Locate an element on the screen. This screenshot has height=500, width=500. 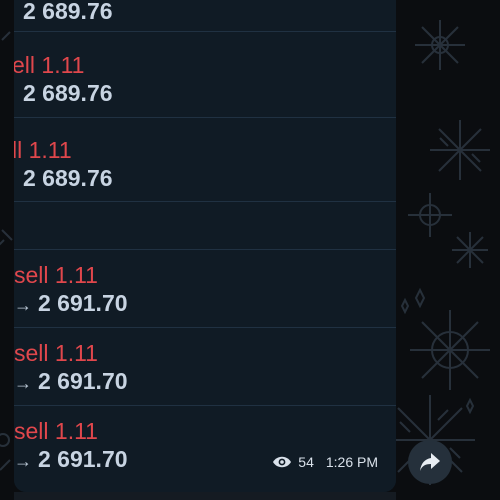
message-row: ell 1.11 2 689.76 is located at coordinates (205, 75).